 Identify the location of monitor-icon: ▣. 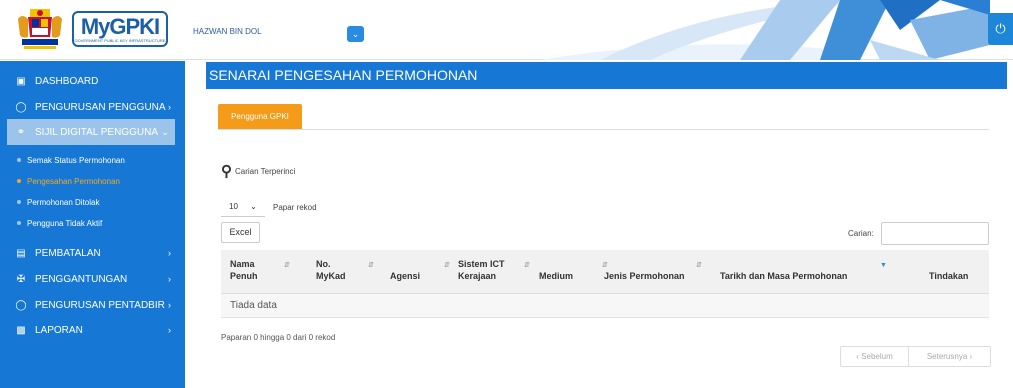
(21, 81).